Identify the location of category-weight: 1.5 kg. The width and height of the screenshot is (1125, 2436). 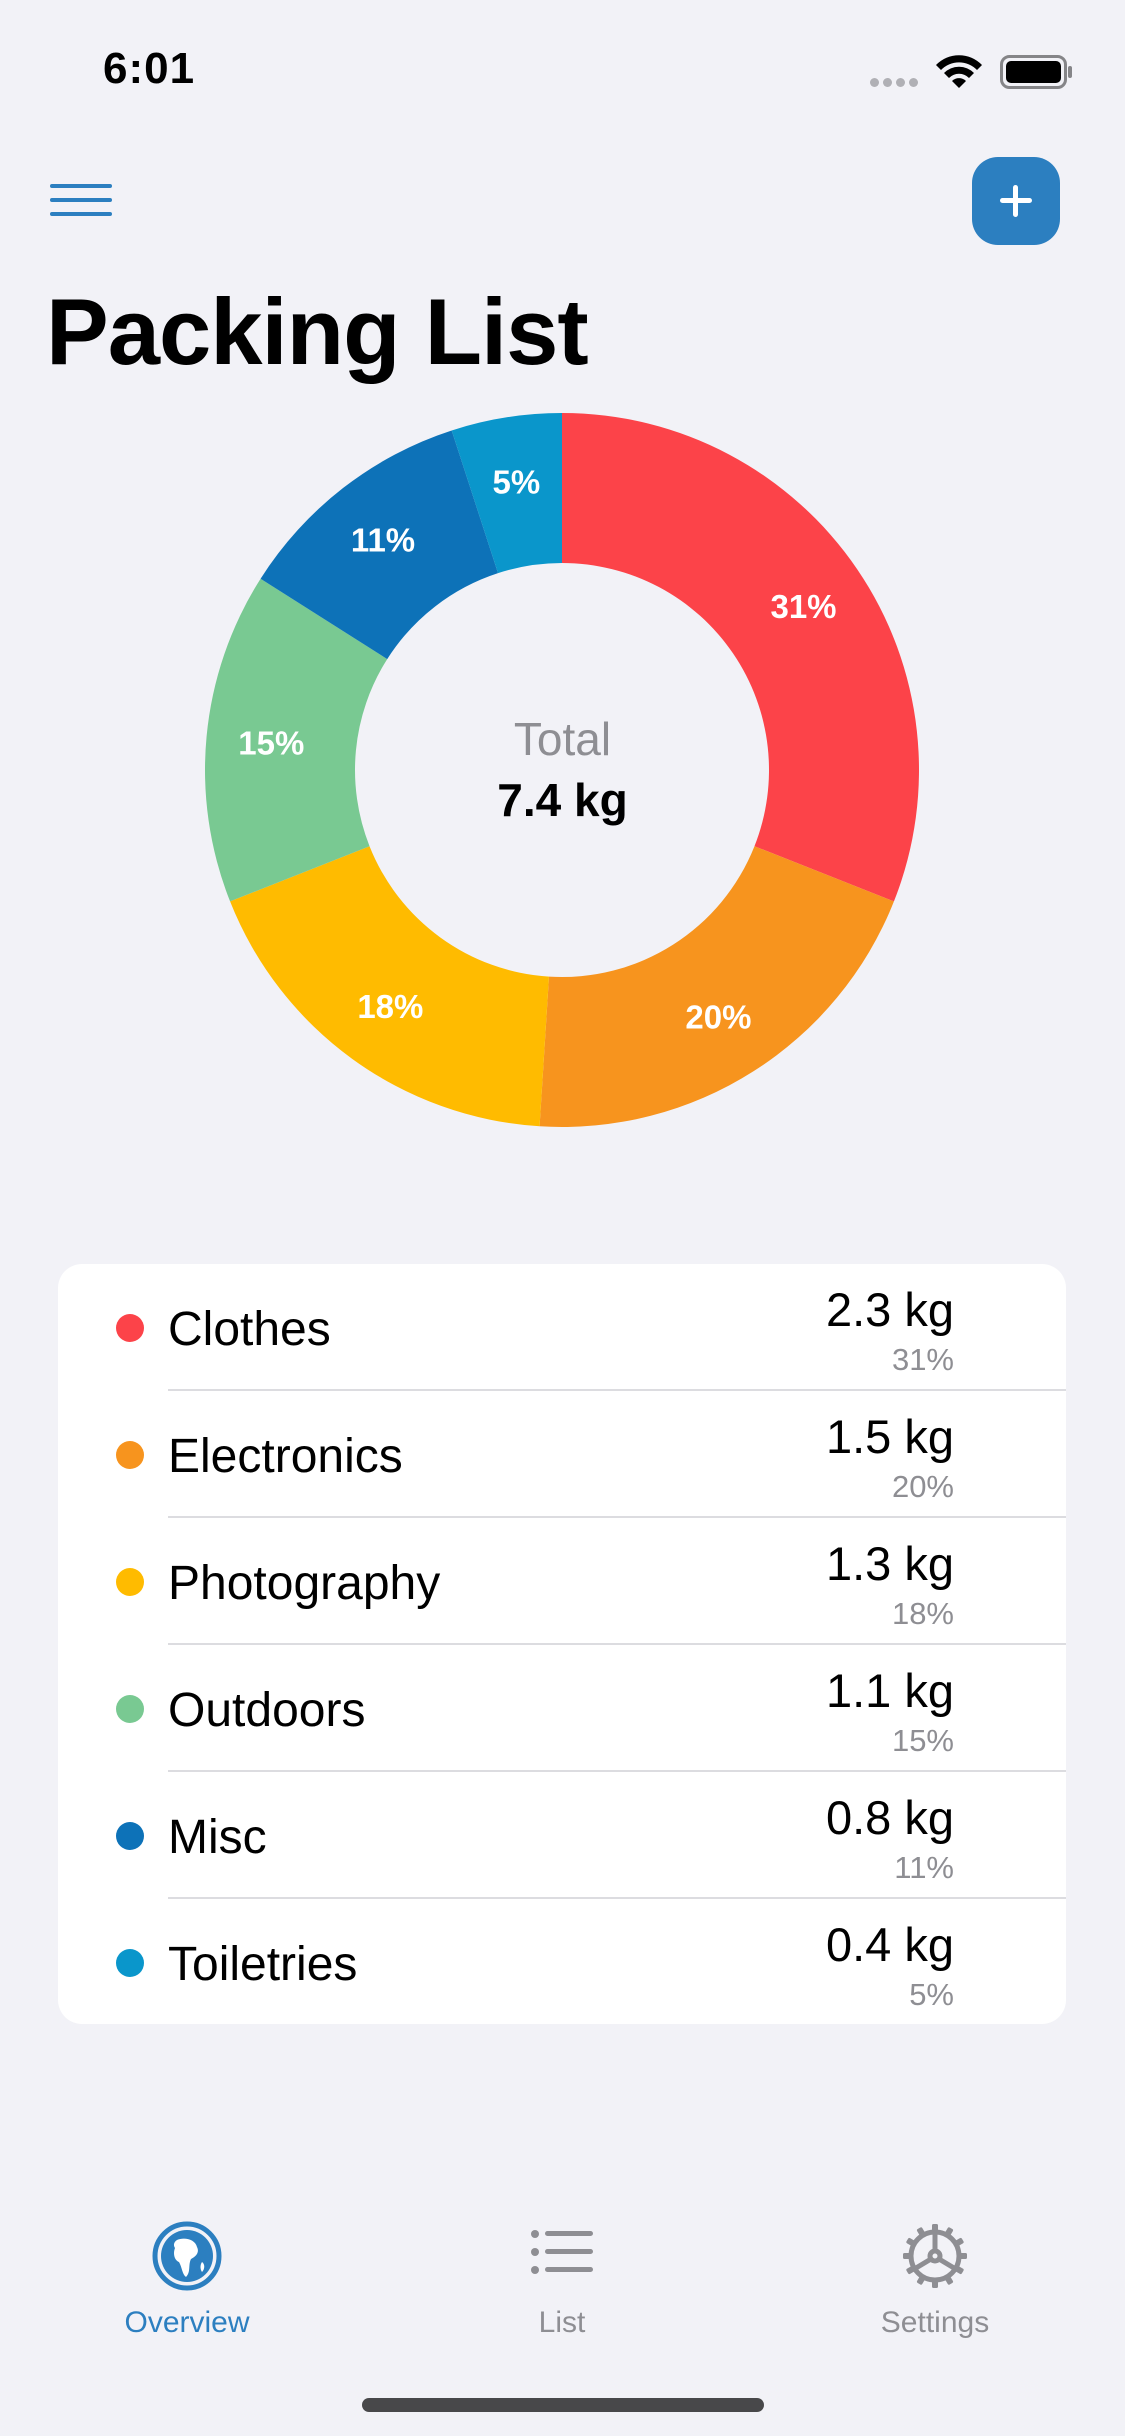
(889, 1436).